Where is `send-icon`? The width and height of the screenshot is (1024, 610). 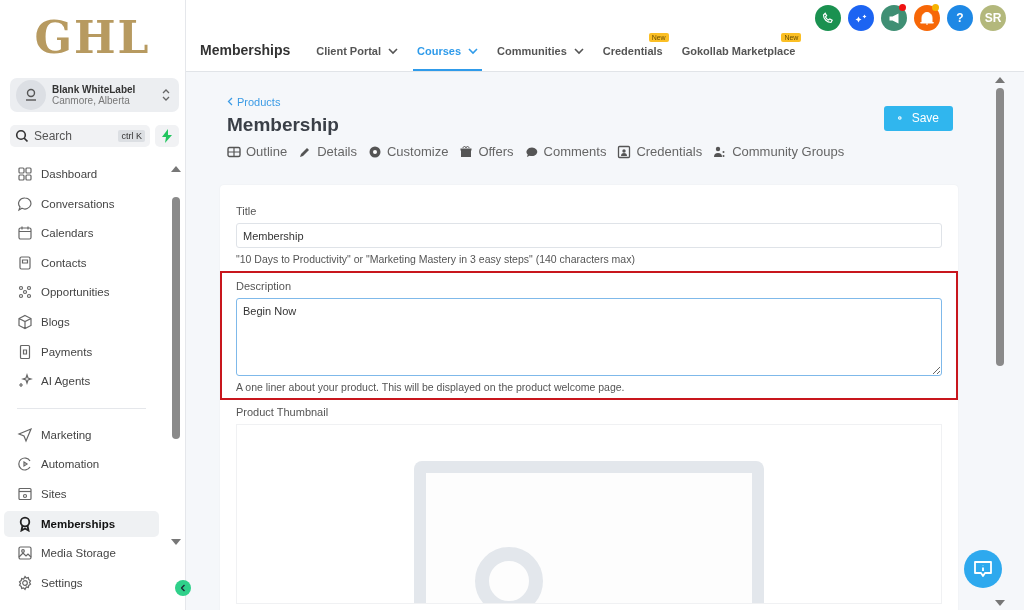
send-icon is located at coordinates (25, 434).